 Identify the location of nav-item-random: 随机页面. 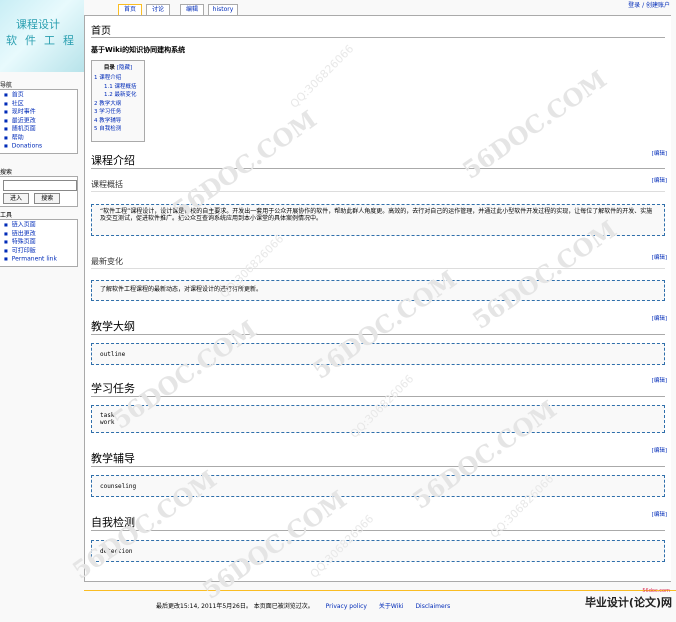
(40, 129).